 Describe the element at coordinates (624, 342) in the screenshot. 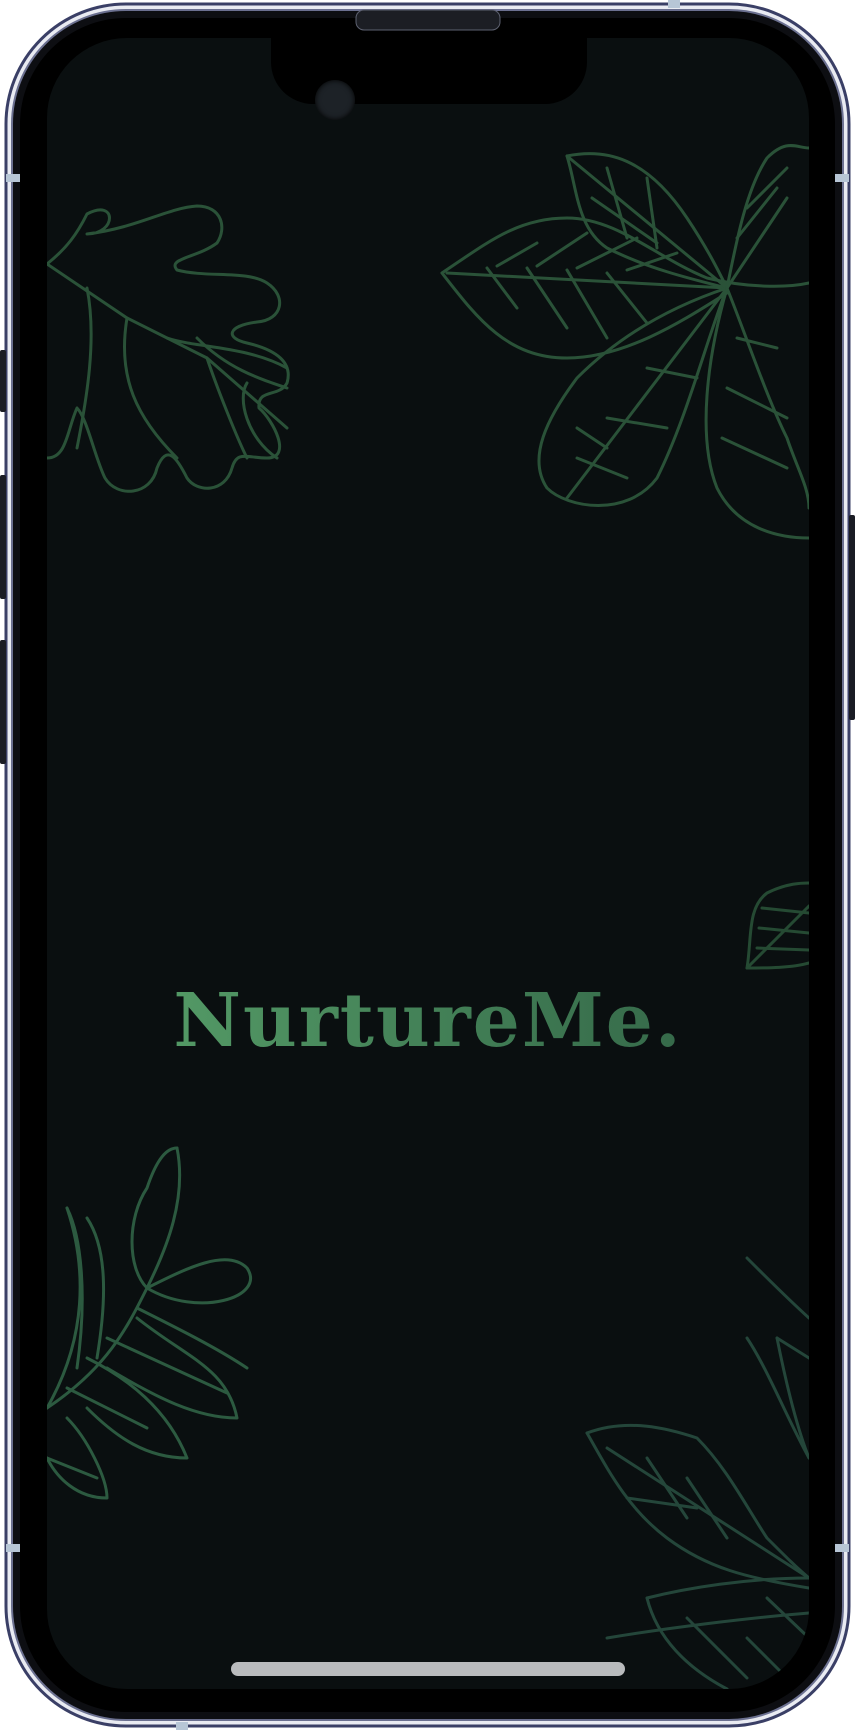

I see `leaf-icon-top-right` at that location.